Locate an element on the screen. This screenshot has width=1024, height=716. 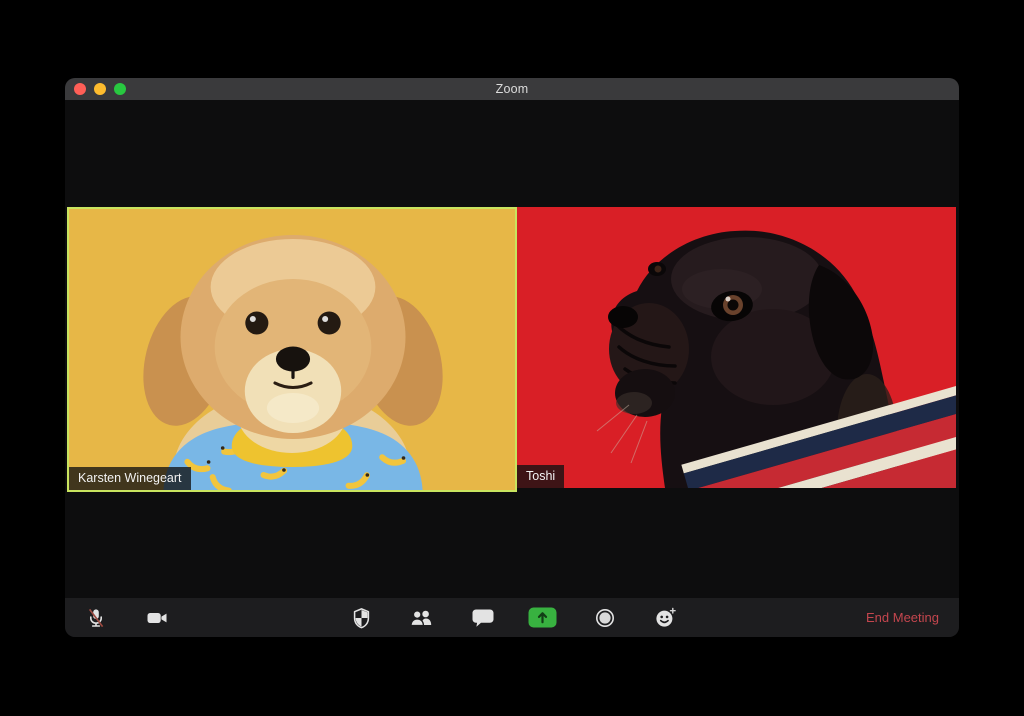
microphone-muted-icon is located at coordinates (96, 617).